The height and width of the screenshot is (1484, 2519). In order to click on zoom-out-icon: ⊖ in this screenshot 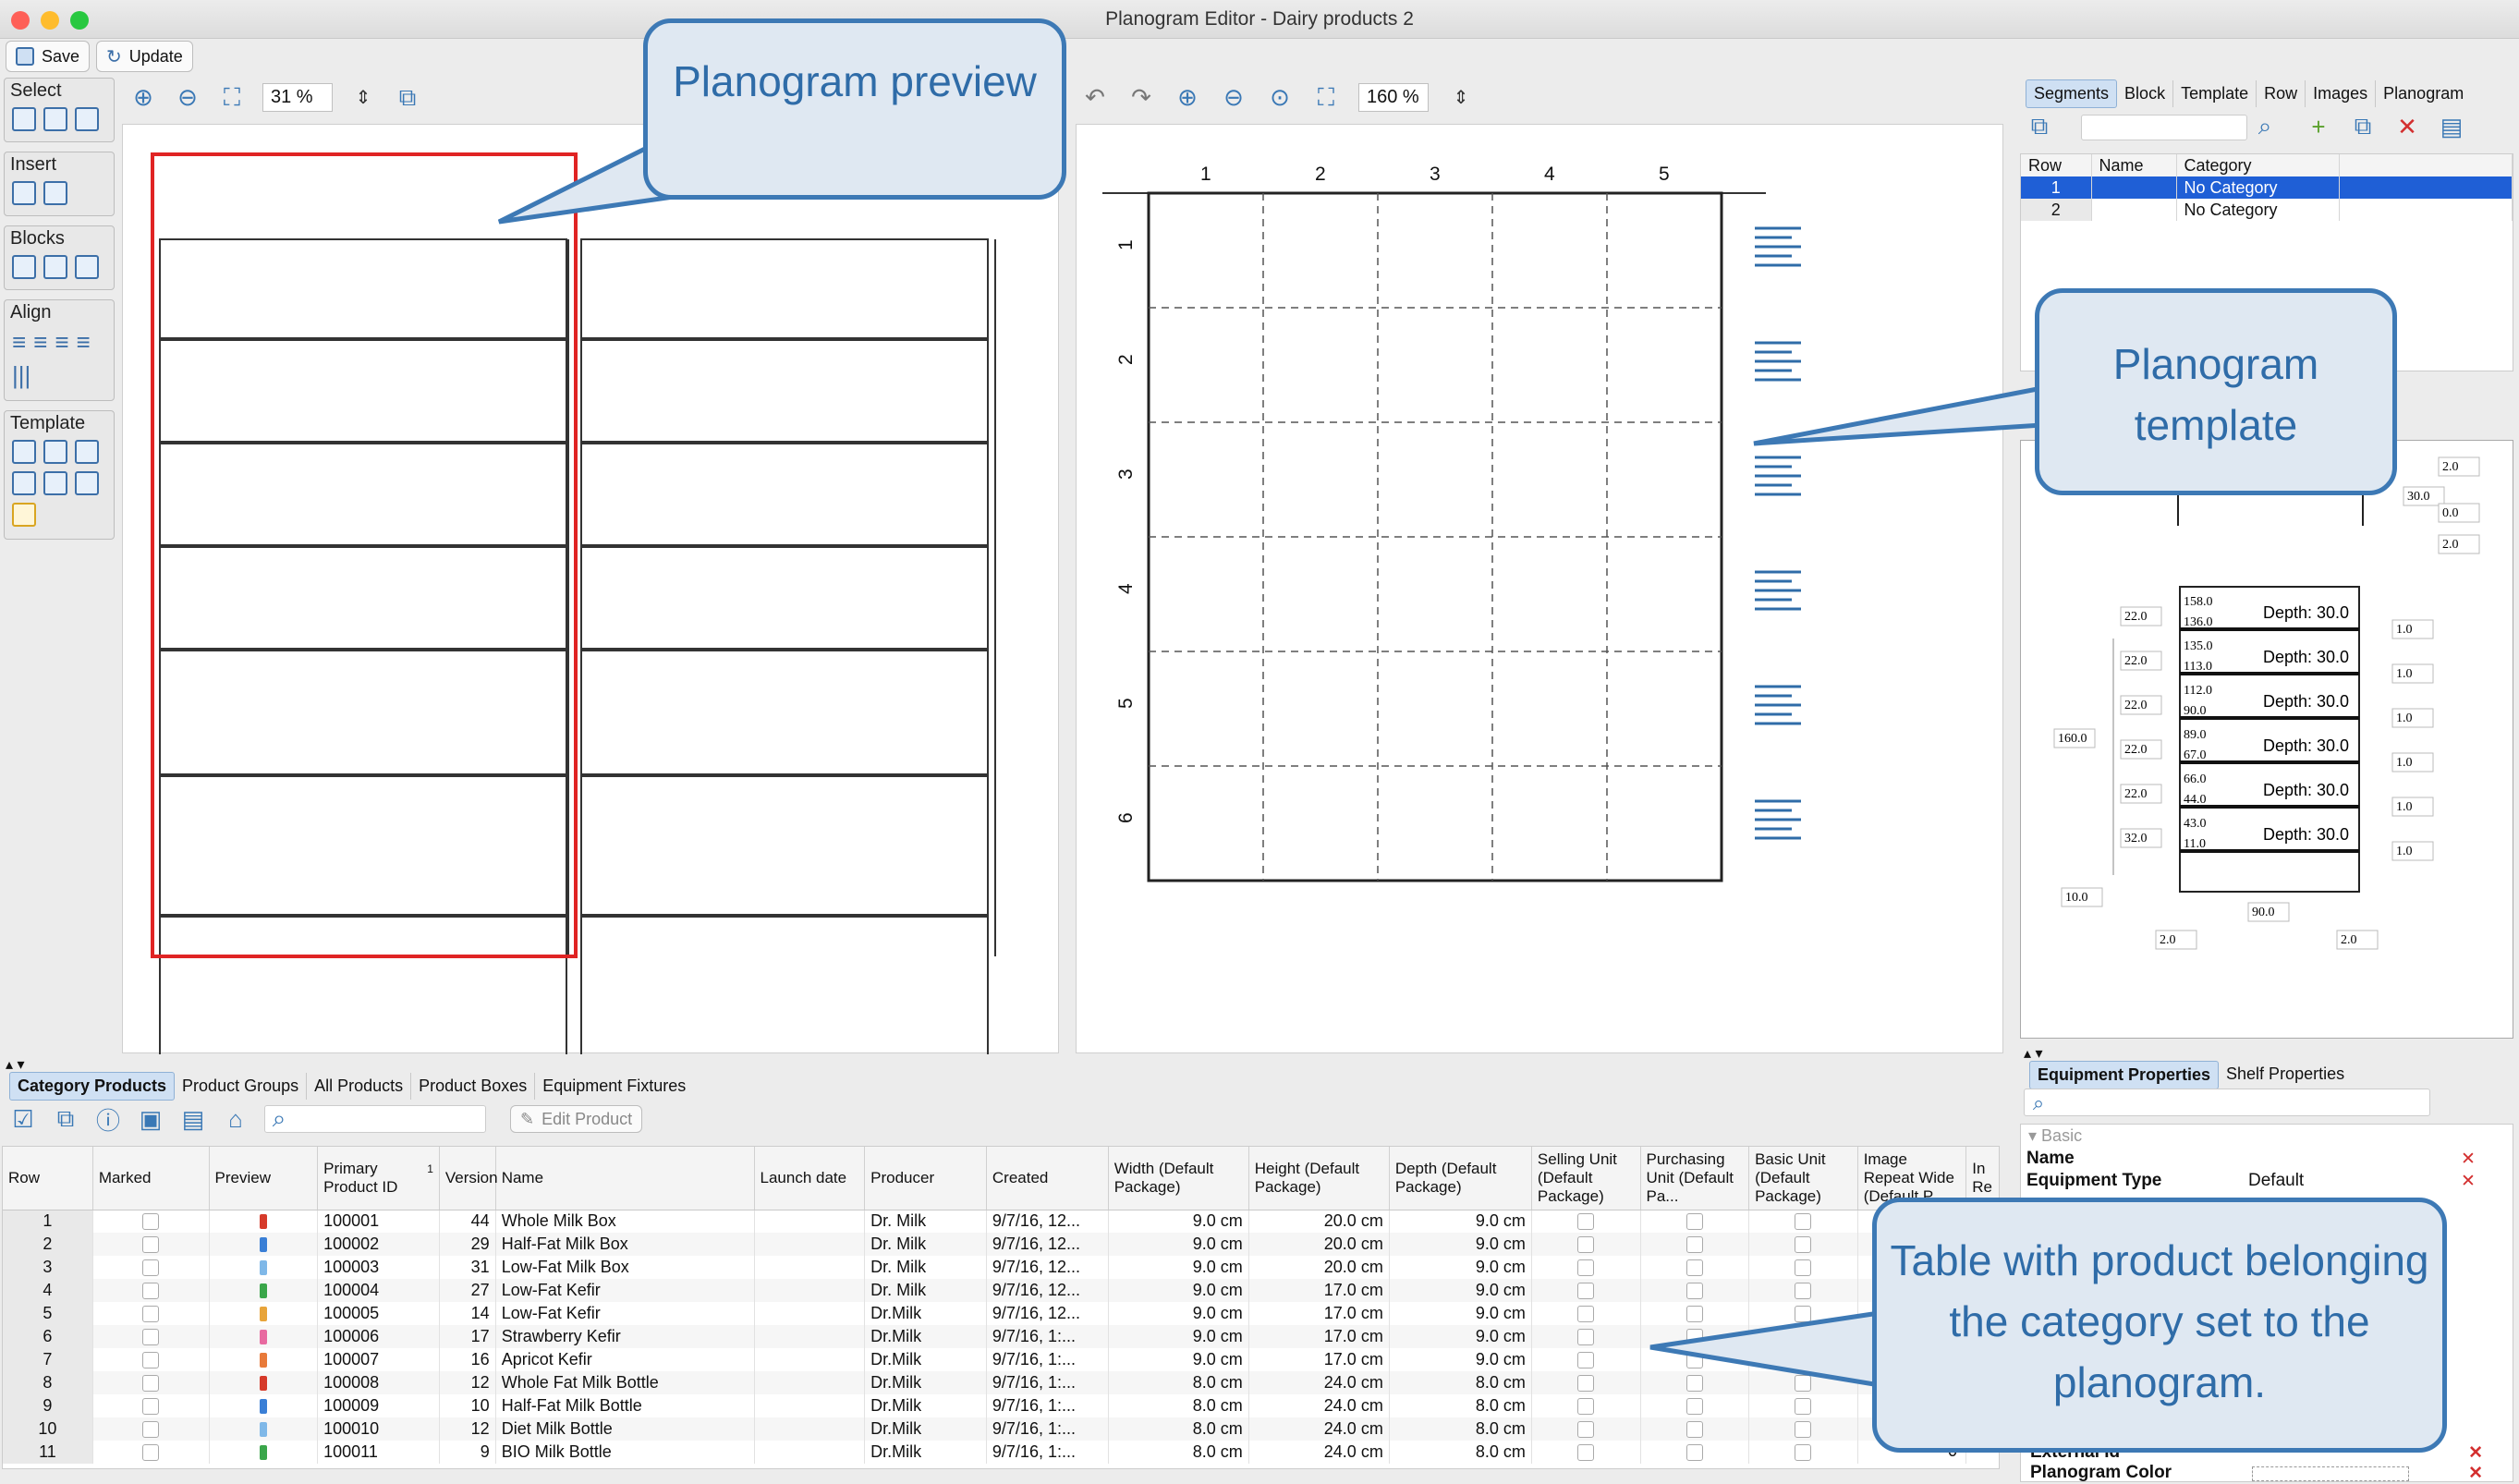, I will do `click(187, 97)`.